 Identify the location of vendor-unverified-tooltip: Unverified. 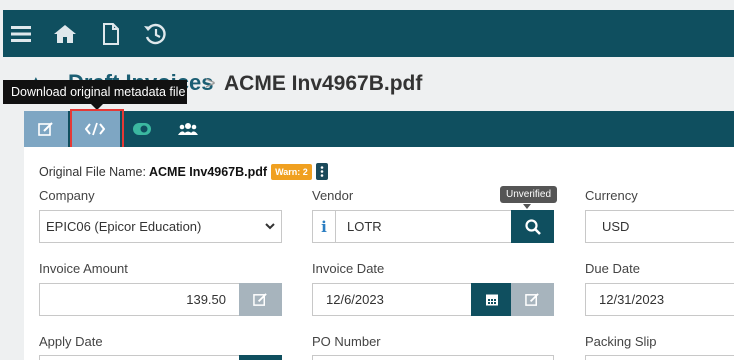
(529, 194).